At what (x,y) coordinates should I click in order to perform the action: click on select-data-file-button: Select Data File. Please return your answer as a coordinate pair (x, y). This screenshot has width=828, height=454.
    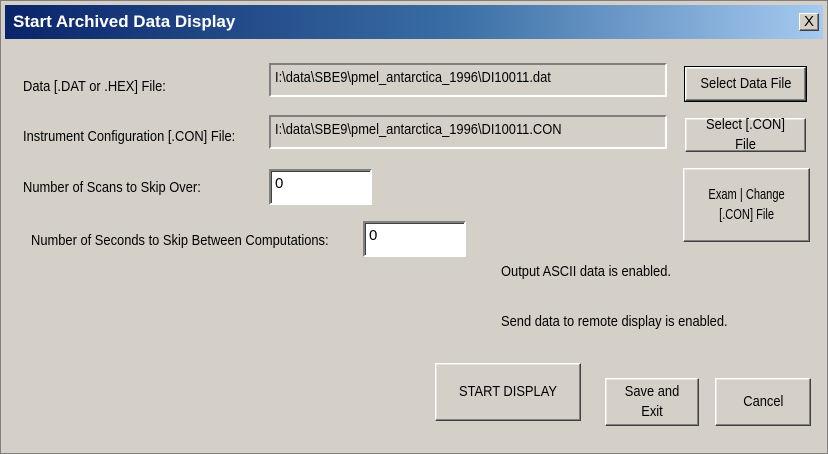
    Looking at the image, I should click on (745, 84).